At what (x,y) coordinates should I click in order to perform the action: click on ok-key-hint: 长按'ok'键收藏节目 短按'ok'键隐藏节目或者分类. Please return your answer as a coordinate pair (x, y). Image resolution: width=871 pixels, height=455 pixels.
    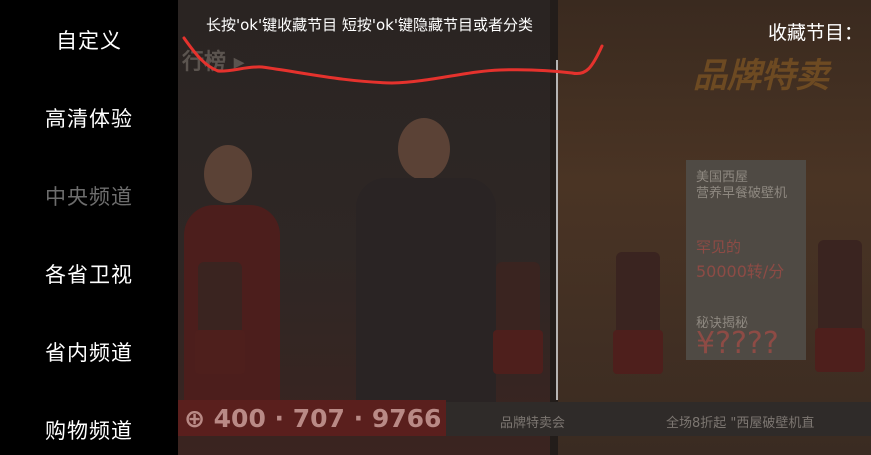
    Looking at the image, I should click on (369, 25).